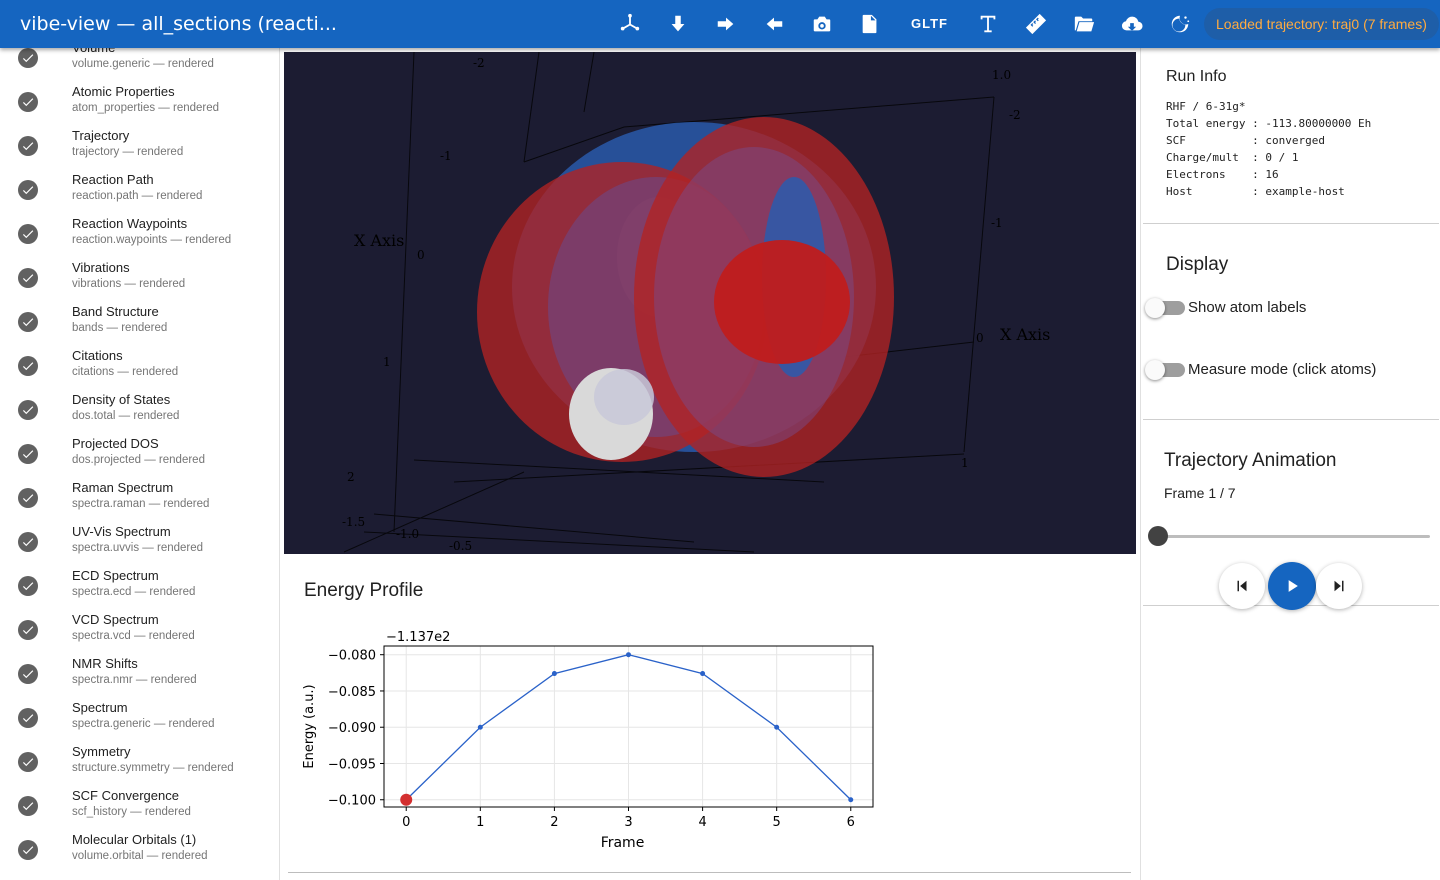 The image size is (1440, 880). Describe the element at coordinates (101, 751) in the screenshot. I see `sidebar-item-title: Symmetry` at that location.